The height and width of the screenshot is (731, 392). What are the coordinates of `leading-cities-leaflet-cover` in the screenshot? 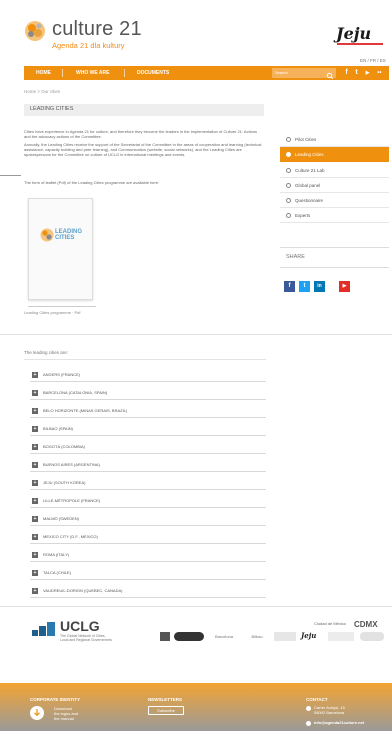 It's located at (60, 249).